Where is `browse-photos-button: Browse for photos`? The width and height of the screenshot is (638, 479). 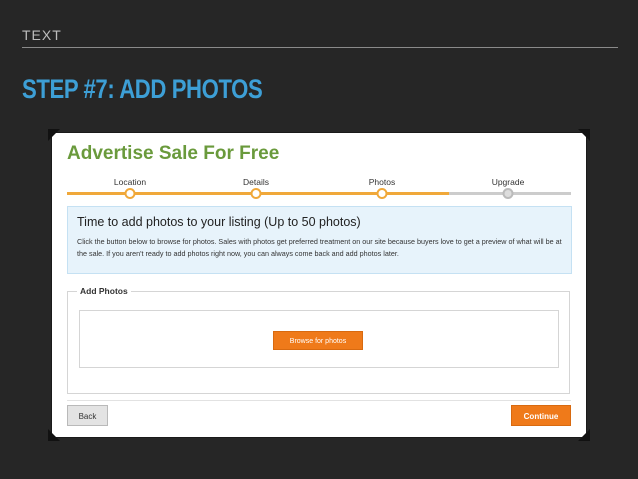
browse-photos-button: Browse for photos is located at coordinates (318, 340).